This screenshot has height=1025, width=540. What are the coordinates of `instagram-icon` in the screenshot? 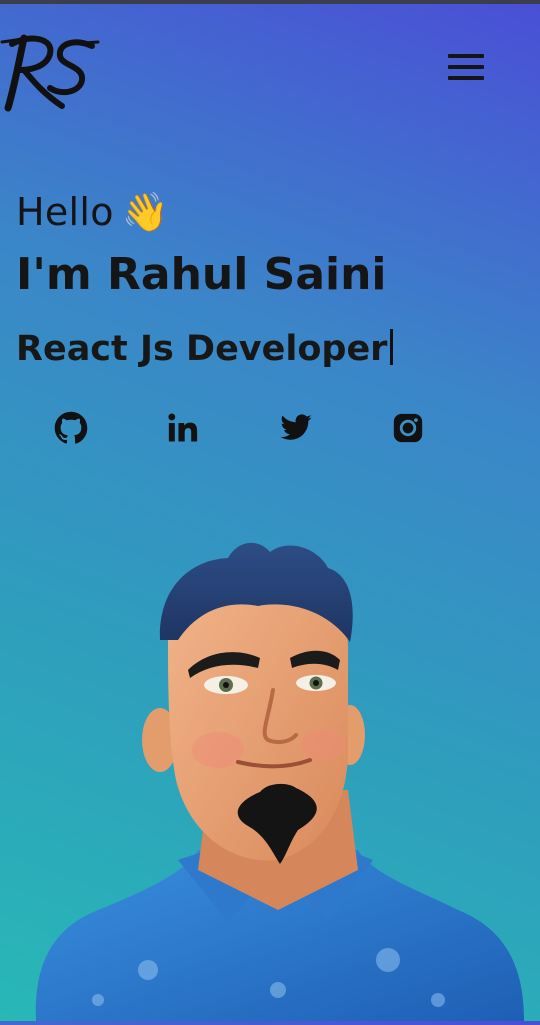 It's located at (408, 428).